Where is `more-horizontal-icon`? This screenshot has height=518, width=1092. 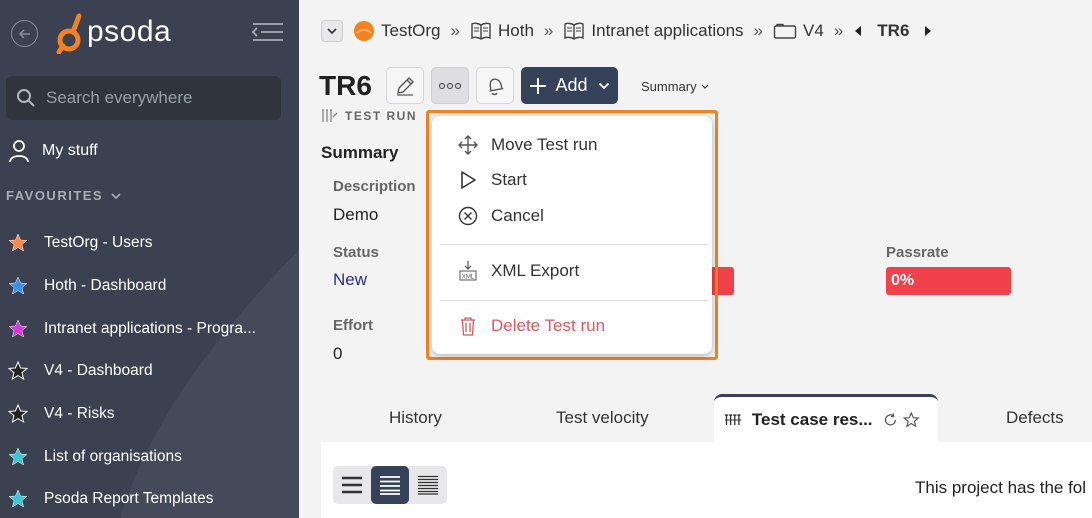 more-horizontal-icon is located at coordinates (450, 85).